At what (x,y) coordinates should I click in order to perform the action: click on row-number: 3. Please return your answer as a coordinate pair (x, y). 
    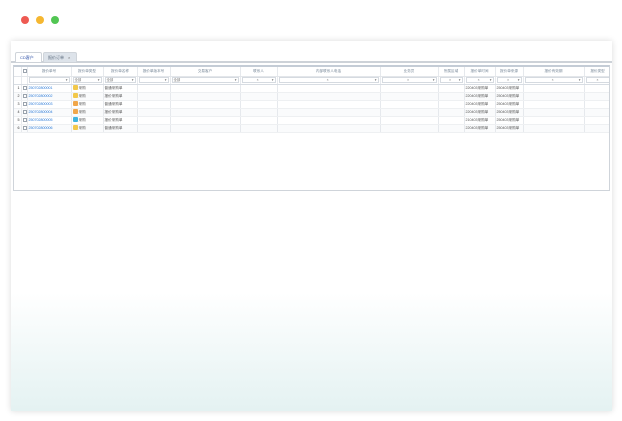
    Looking at the image, I should click on (18, 104).